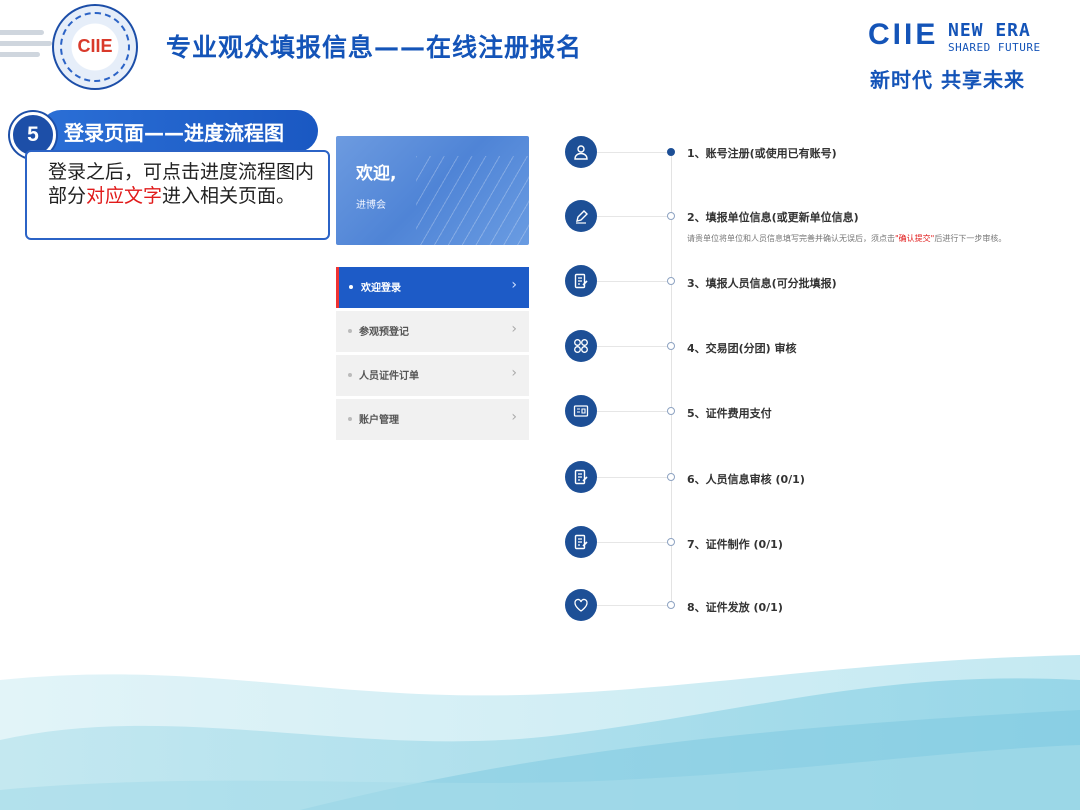  I want to click on welcome-subtitle: 进博会, so click(371, 205).